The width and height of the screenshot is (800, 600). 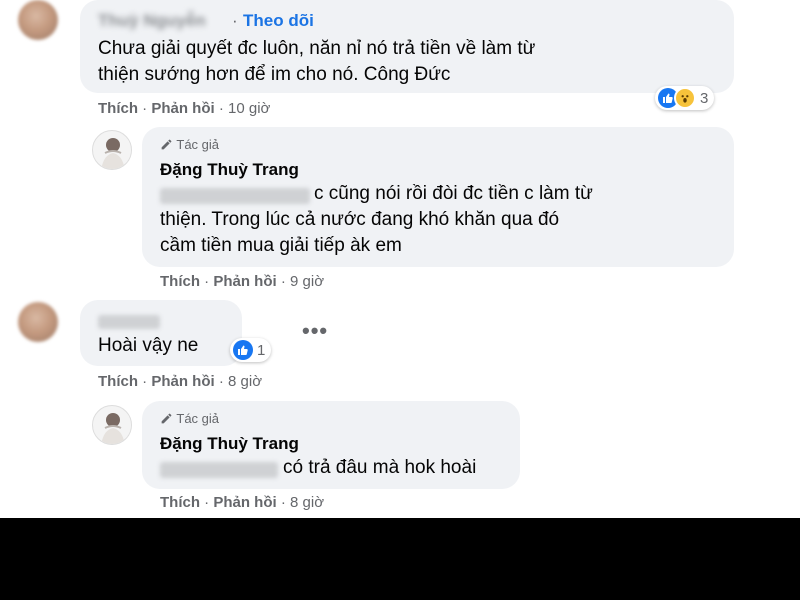 What do you see at coordinates (380, 467) in the screenshot?
I see `comment-text: có trả đâu mà hok hoài` at bounding box center [380, 467].